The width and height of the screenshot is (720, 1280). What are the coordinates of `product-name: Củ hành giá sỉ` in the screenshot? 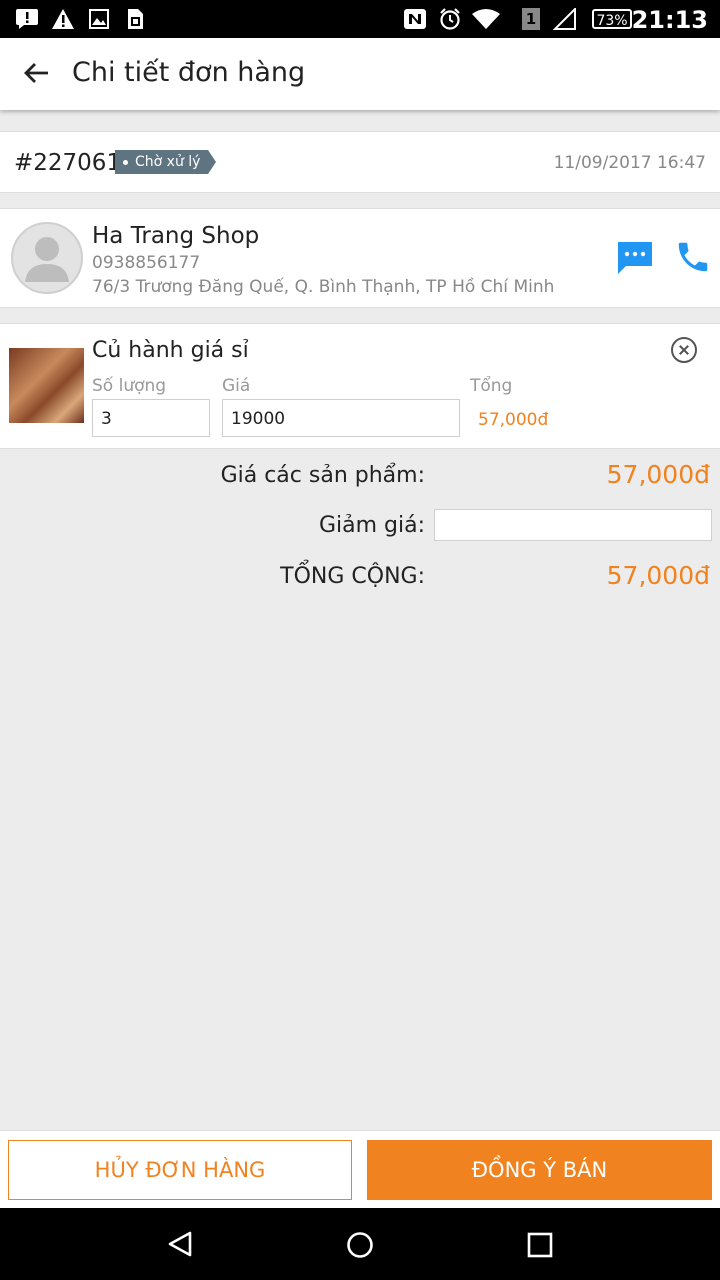 It's located at (170, 350).